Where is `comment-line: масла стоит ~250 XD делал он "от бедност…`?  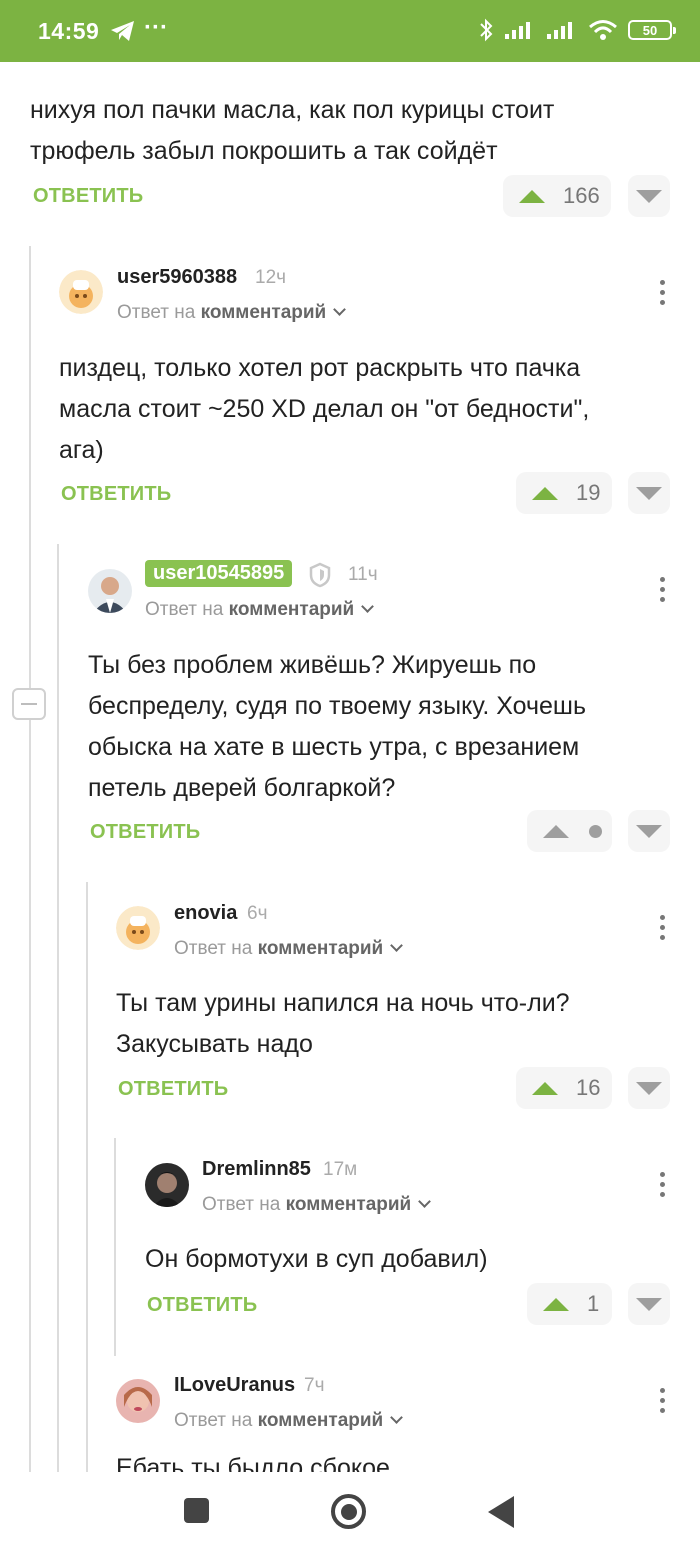
comment-line: масла стоит ~250 XD делал он "от бедност… is located at coordinates (324, 409).